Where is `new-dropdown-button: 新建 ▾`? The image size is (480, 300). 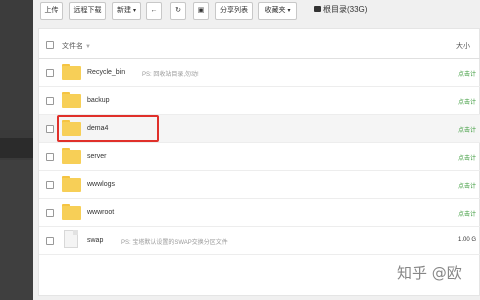
new-dropdown-button: 新建 ▾ is located at coordinates (126, 11).